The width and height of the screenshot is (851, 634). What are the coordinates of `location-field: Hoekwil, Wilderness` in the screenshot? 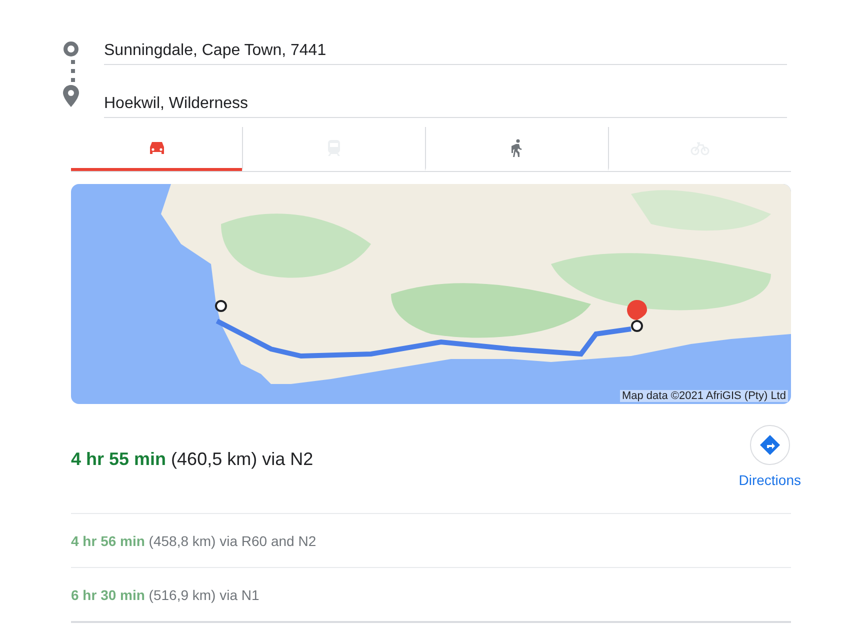 It's located at (445, 104).